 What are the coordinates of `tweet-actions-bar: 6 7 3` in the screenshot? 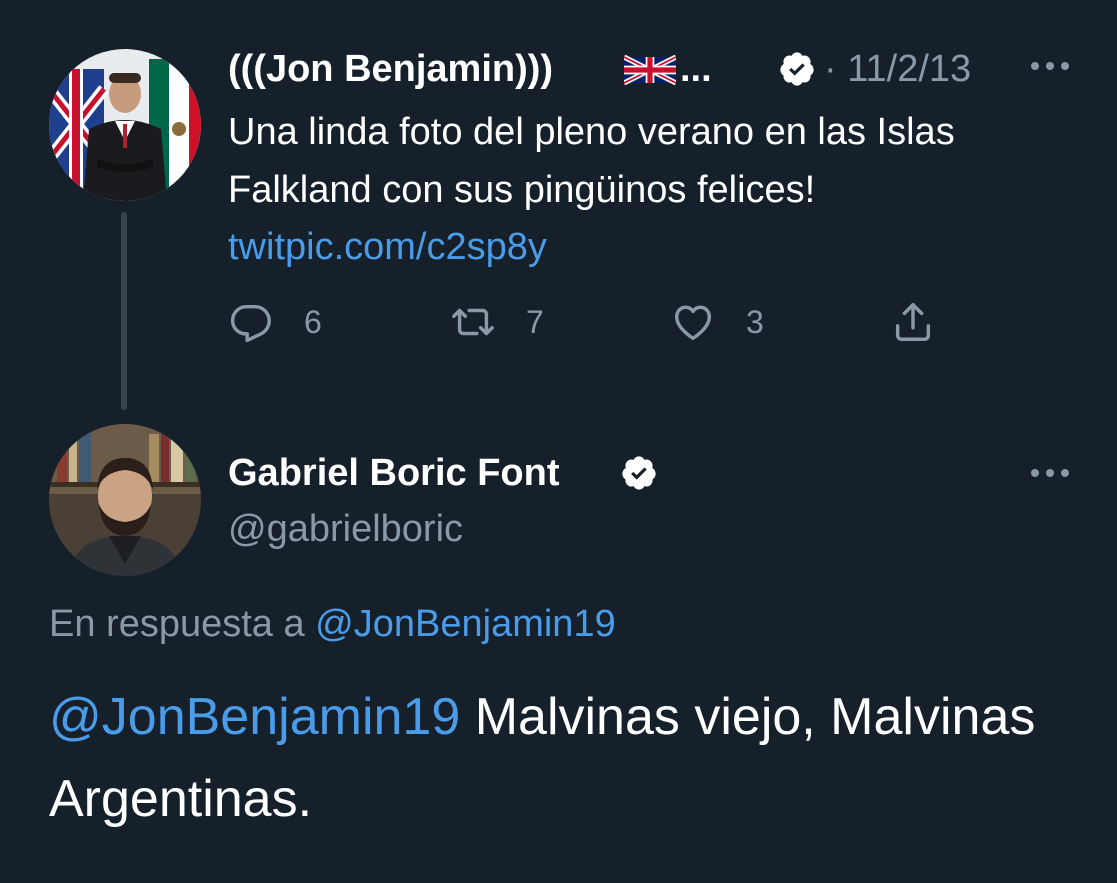 It's located at (608, 322).